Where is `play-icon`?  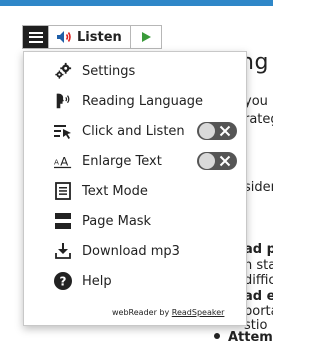 play-icon is located at coordinates (146, 37).